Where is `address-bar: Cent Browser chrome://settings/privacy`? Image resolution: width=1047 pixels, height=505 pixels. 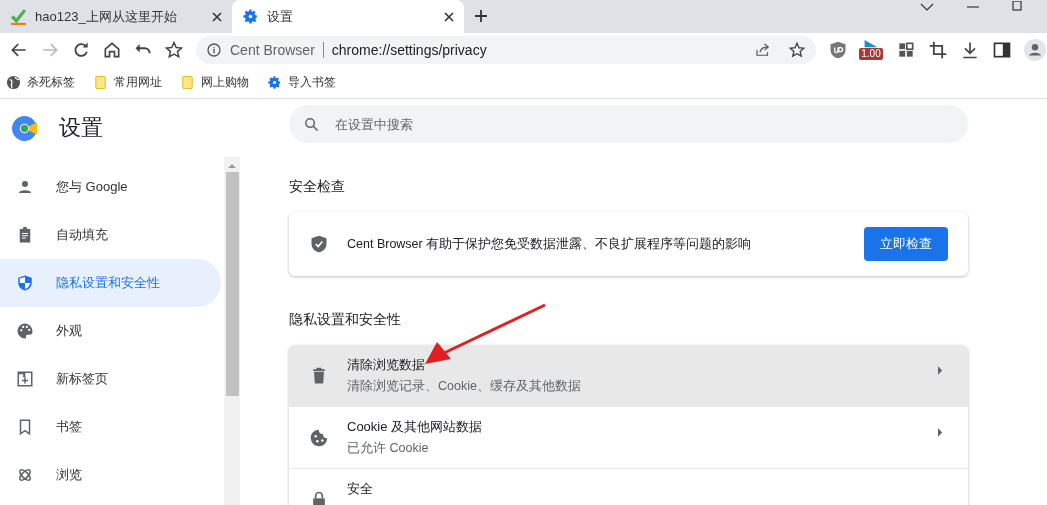
address-bar: Cent Browser chrome://settings/privacy is located at coordinates (506, 49).